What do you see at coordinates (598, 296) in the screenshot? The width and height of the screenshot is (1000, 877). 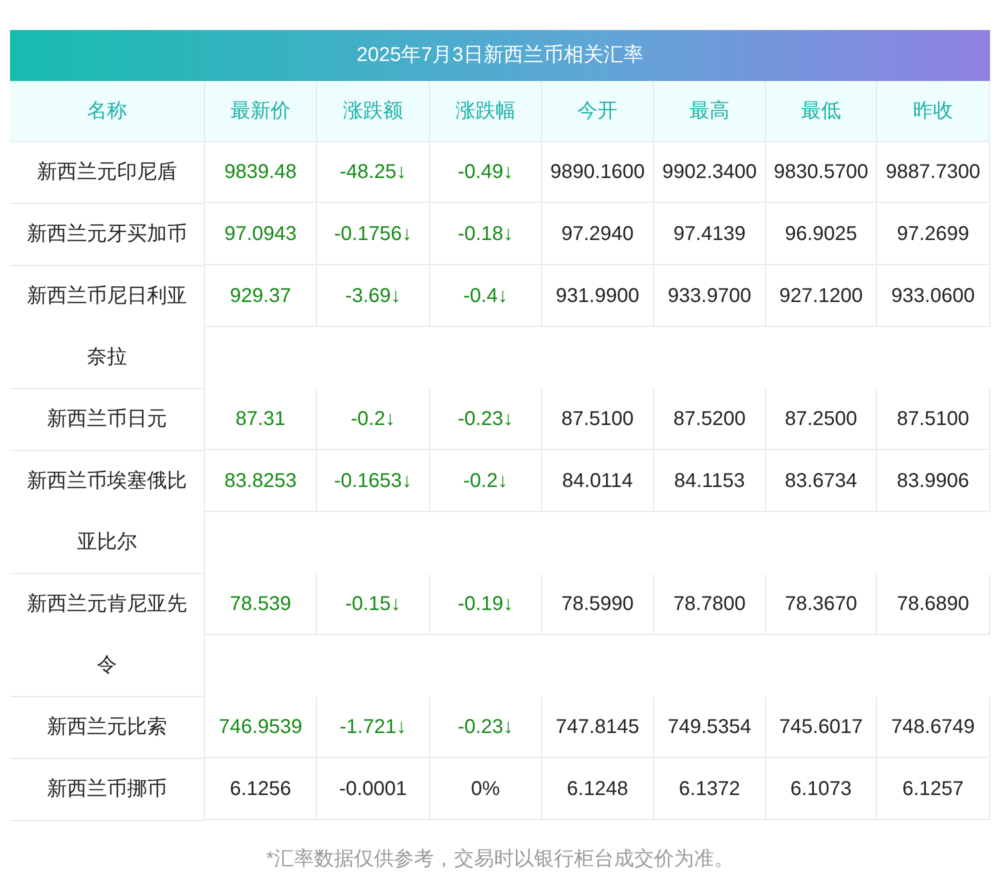 I see `table-cell: 931.9900` at bounding box center [598, 296].